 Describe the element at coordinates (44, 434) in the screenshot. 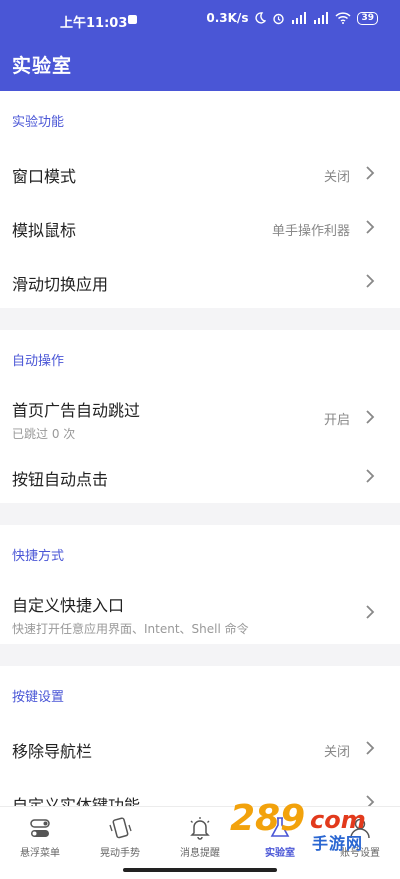

I see `row-subtitle: 已跳过 0 次` at that location.